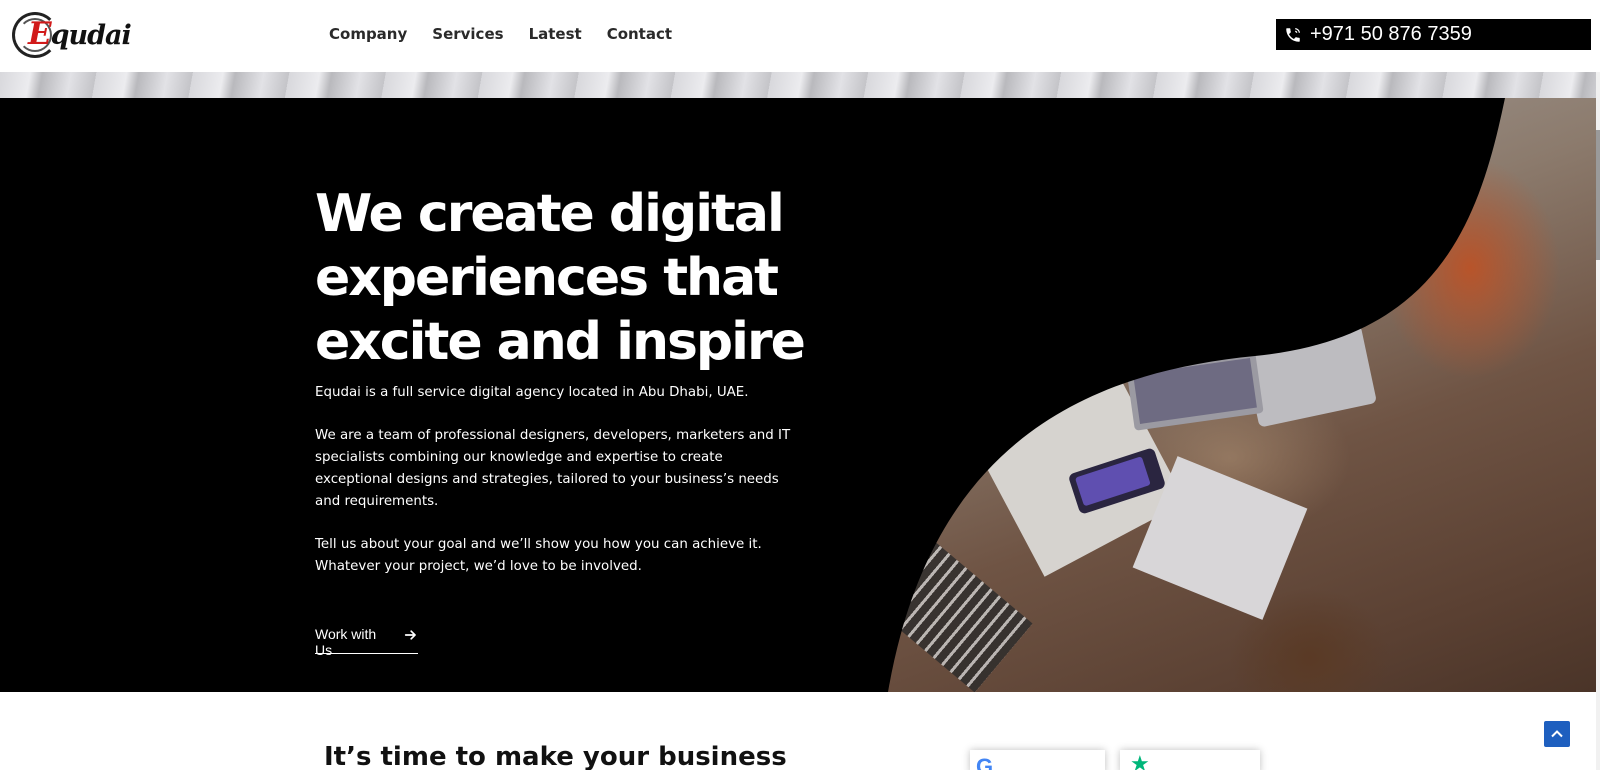 This screenshot has width=1600, height=770. I want to click on logo: Equdai, so click(72, 34).